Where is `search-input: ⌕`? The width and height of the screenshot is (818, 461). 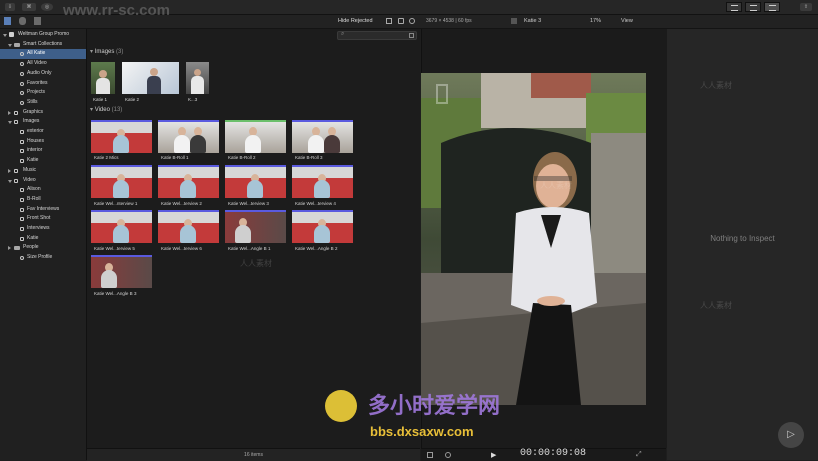
search-input: ⌕ is located at coordinates (377, 35).